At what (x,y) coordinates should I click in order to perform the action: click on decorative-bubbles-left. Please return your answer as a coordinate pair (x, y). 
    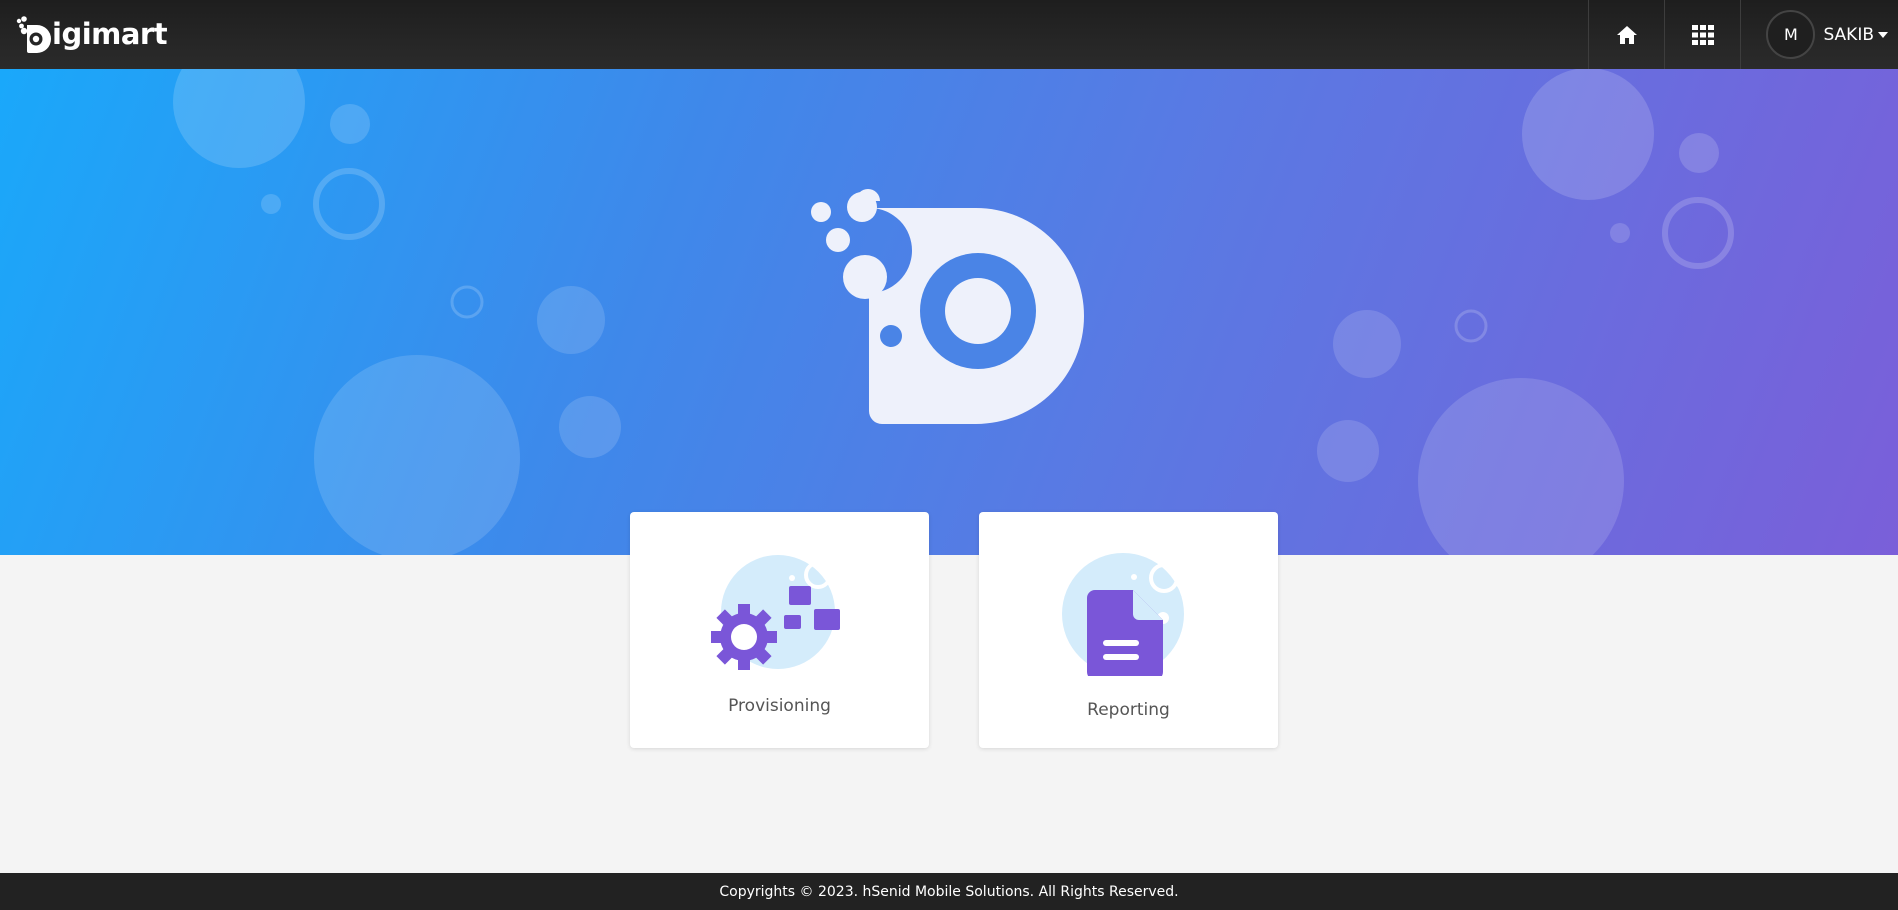
    Looking at the image, I should click on (397, 312).